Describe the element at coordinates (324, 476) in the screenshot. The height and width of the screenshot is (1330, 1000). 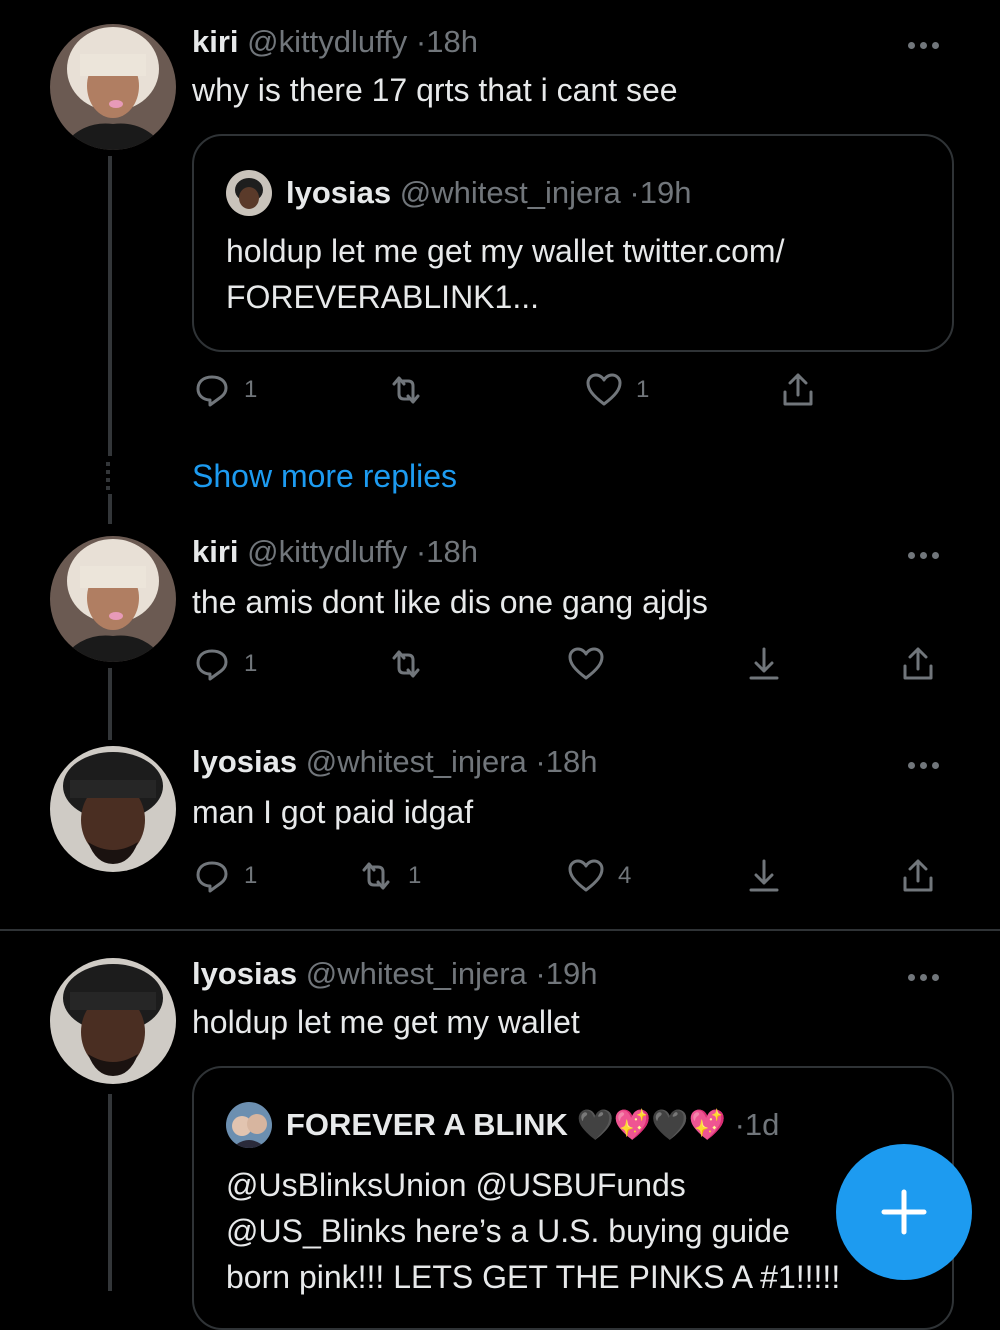
I see `show-more-replies-link: Show more replies` at that location.